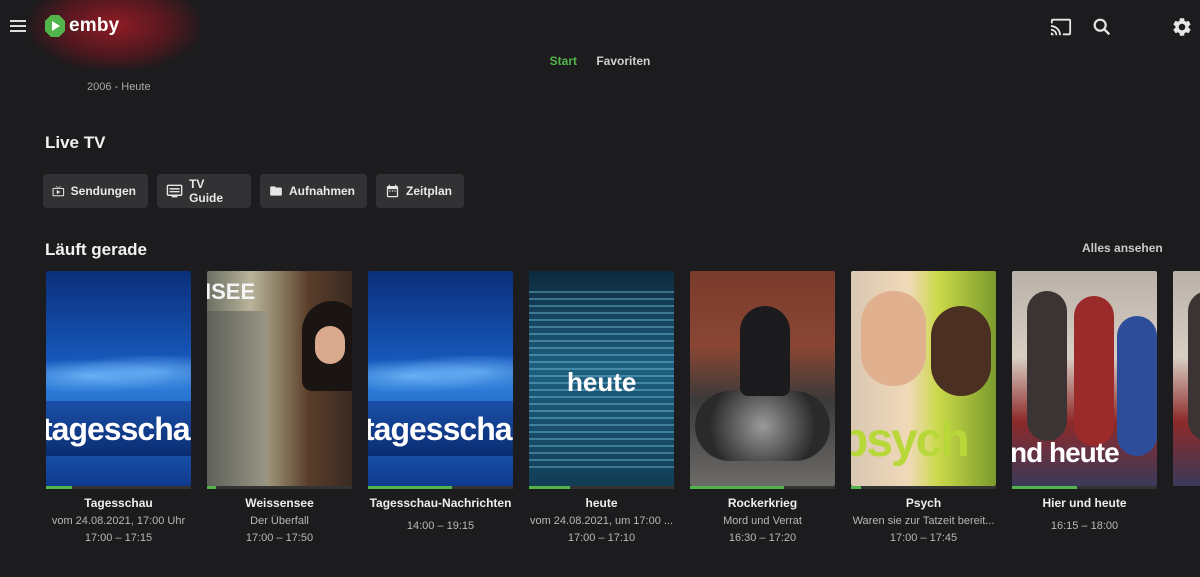 Image resolution: width=1200 pixels, height=577 pixels. Describe the element at coordinates (118, 538) in the screenshot. I see `program-time: 17:00 – 17:15` at that location.